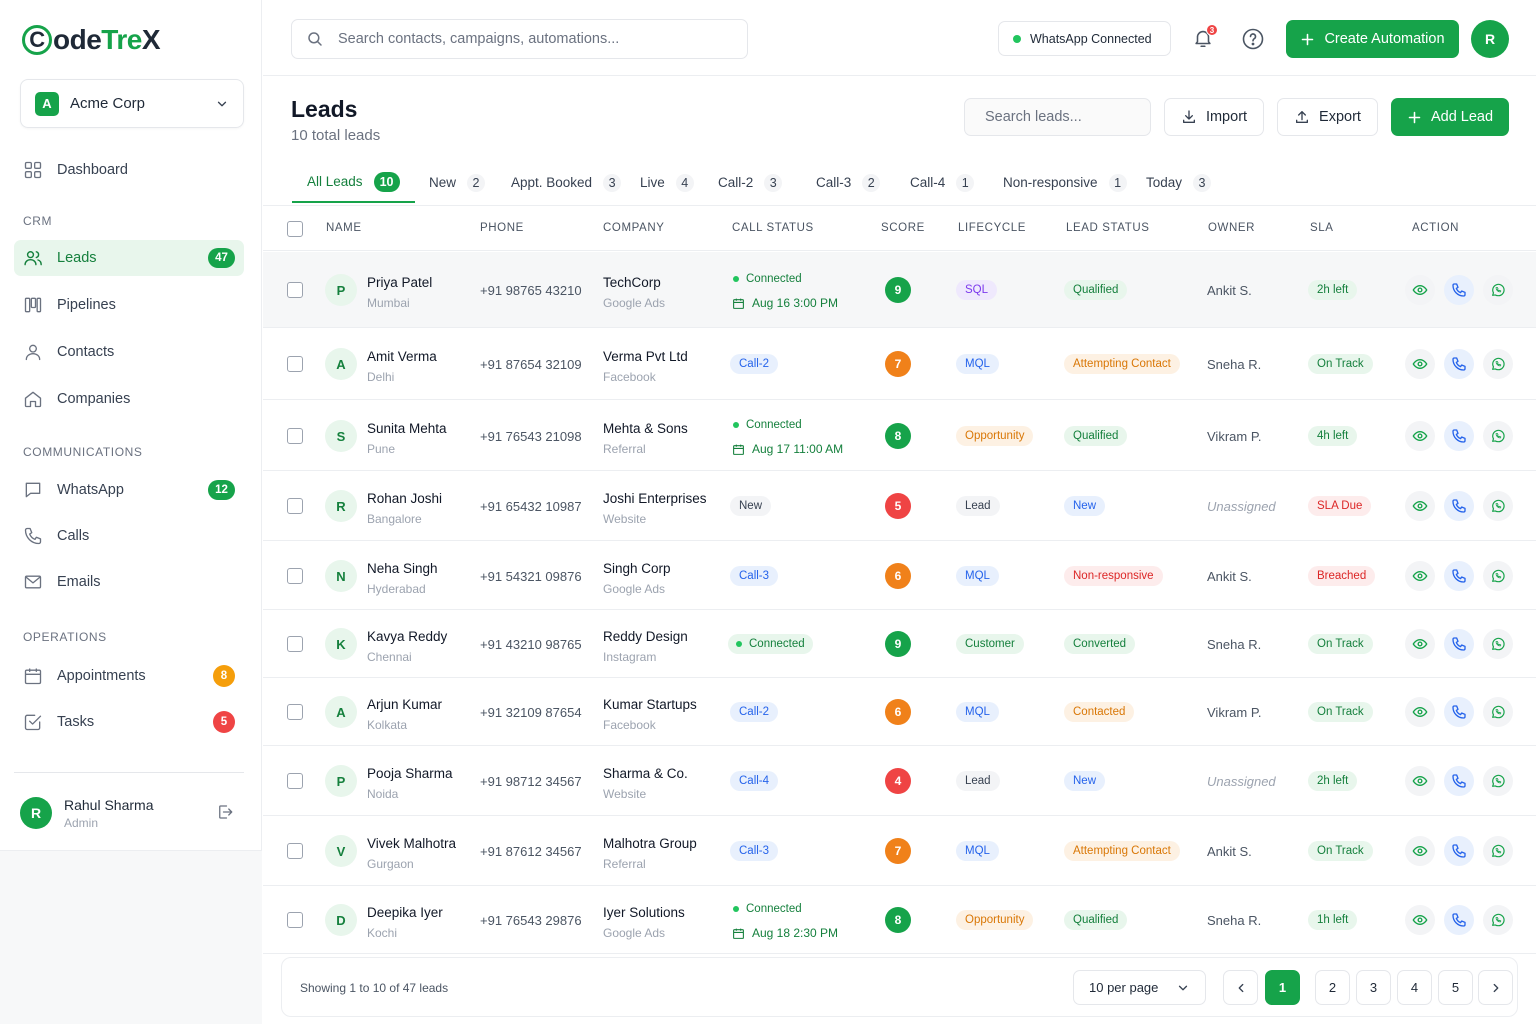 This screenshot has width=1536, height=1024. Describe the element at coordinates (457, 182) in the screenshot. I see `tab-new: New 2` at that location.